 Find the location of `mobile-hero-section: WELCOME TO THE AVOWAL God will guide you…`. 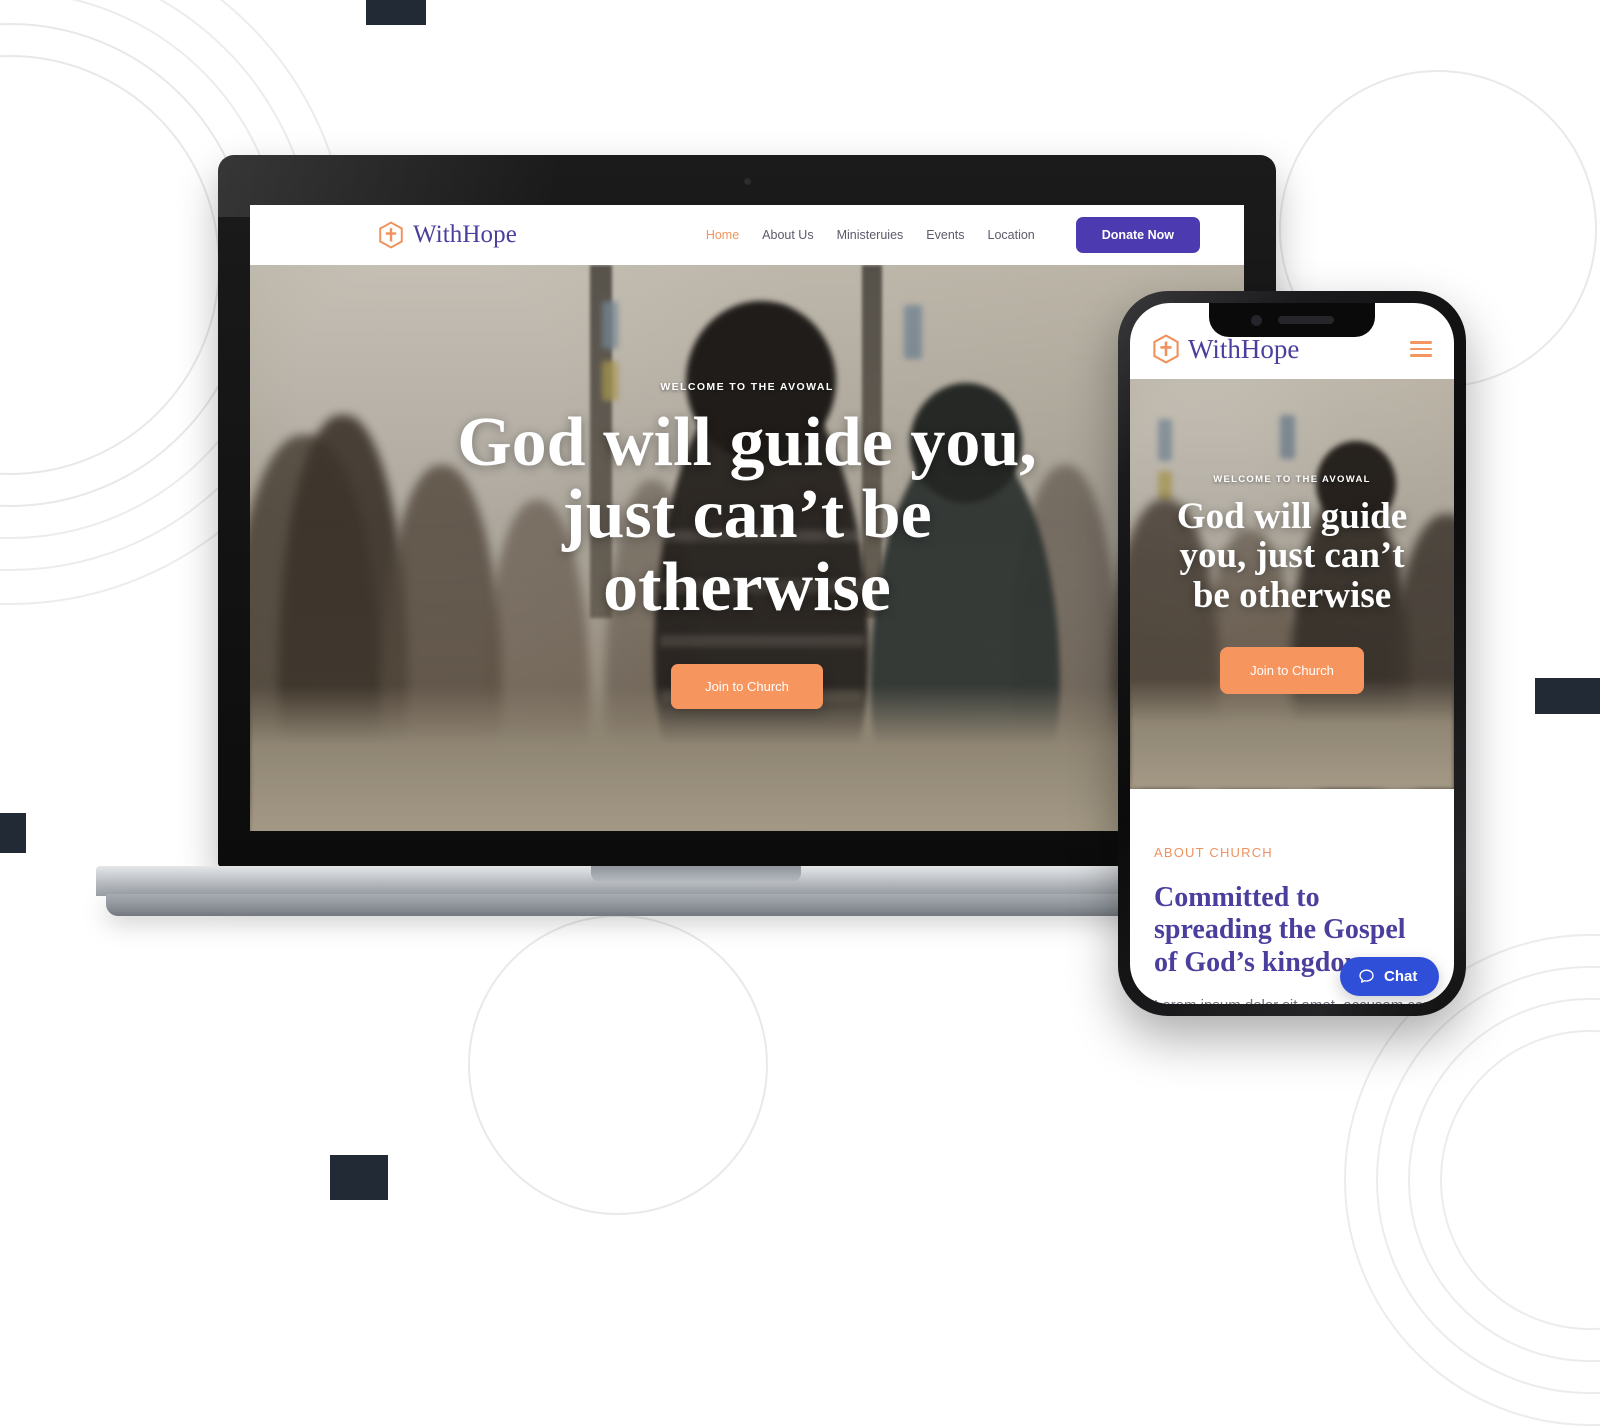

mobile-hero-section: WELCOME TO THE AVOWAL God will guide you… is located at coordinates (1292, 584).